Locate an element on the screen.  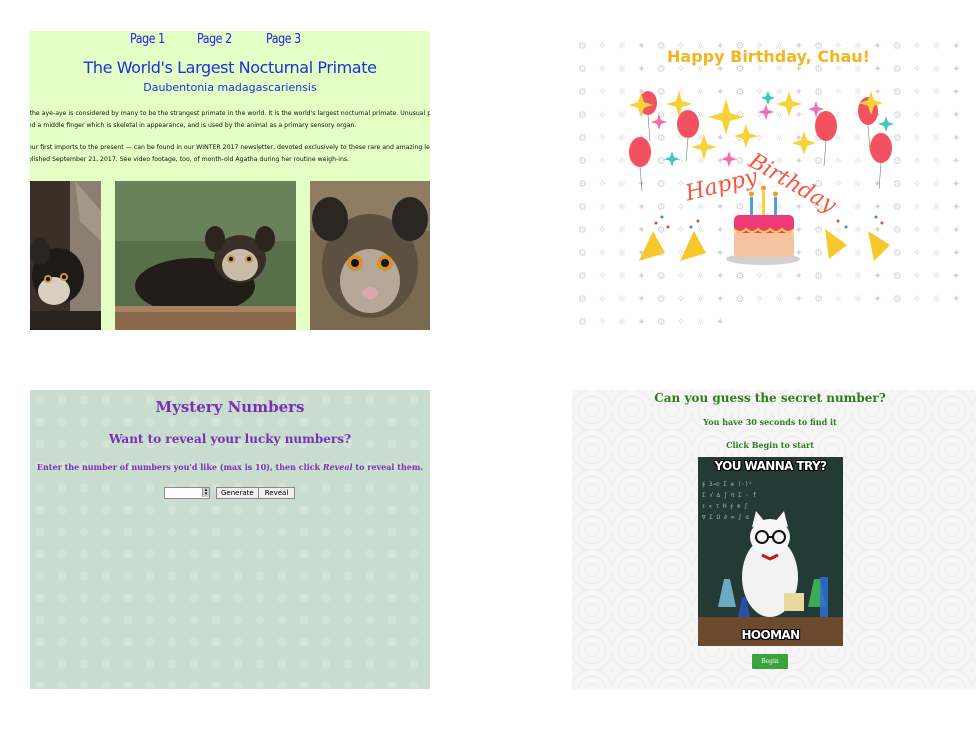
mystery-subtitle: Want to reveal your lucky numbers? is located at coordinates (230, 439).